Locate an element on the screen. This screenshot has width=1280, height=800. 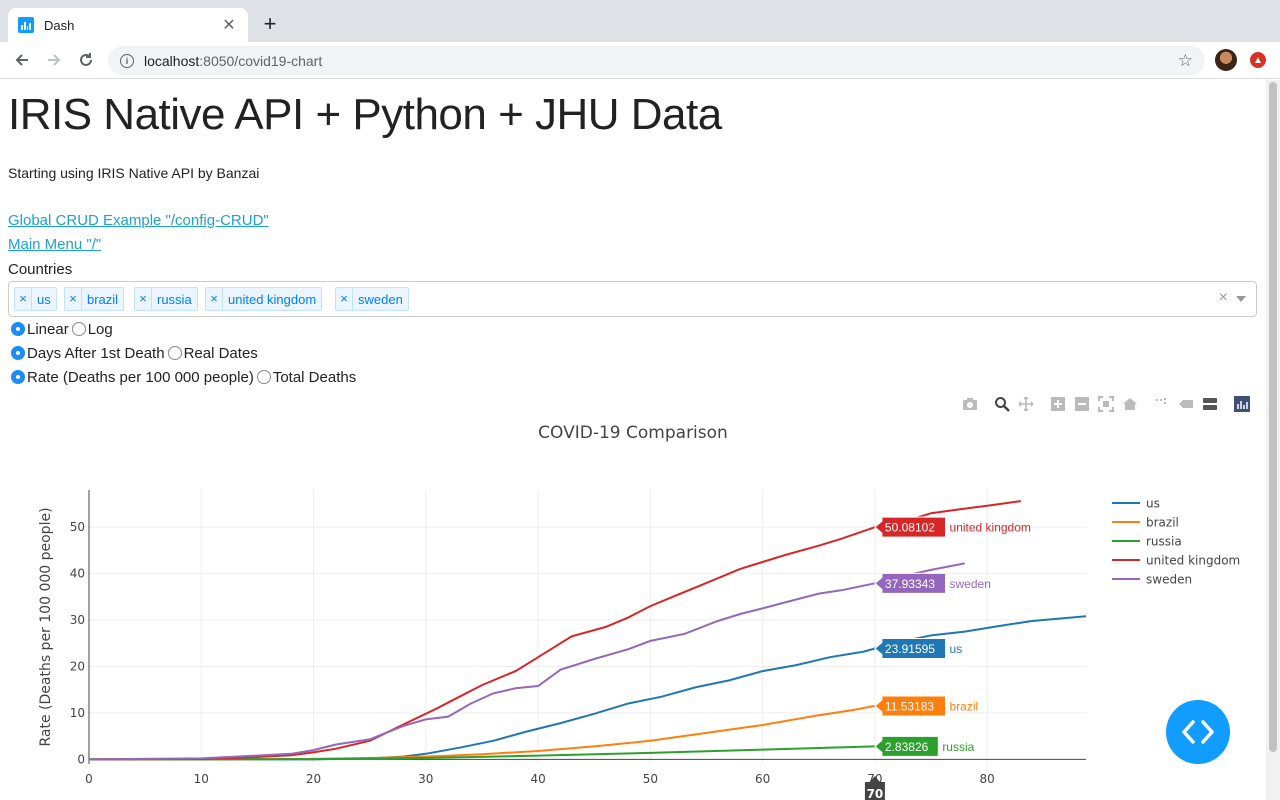
address-bar: i localhost:8050/covid19-chart ☆ is located at coordinates (656, 60).